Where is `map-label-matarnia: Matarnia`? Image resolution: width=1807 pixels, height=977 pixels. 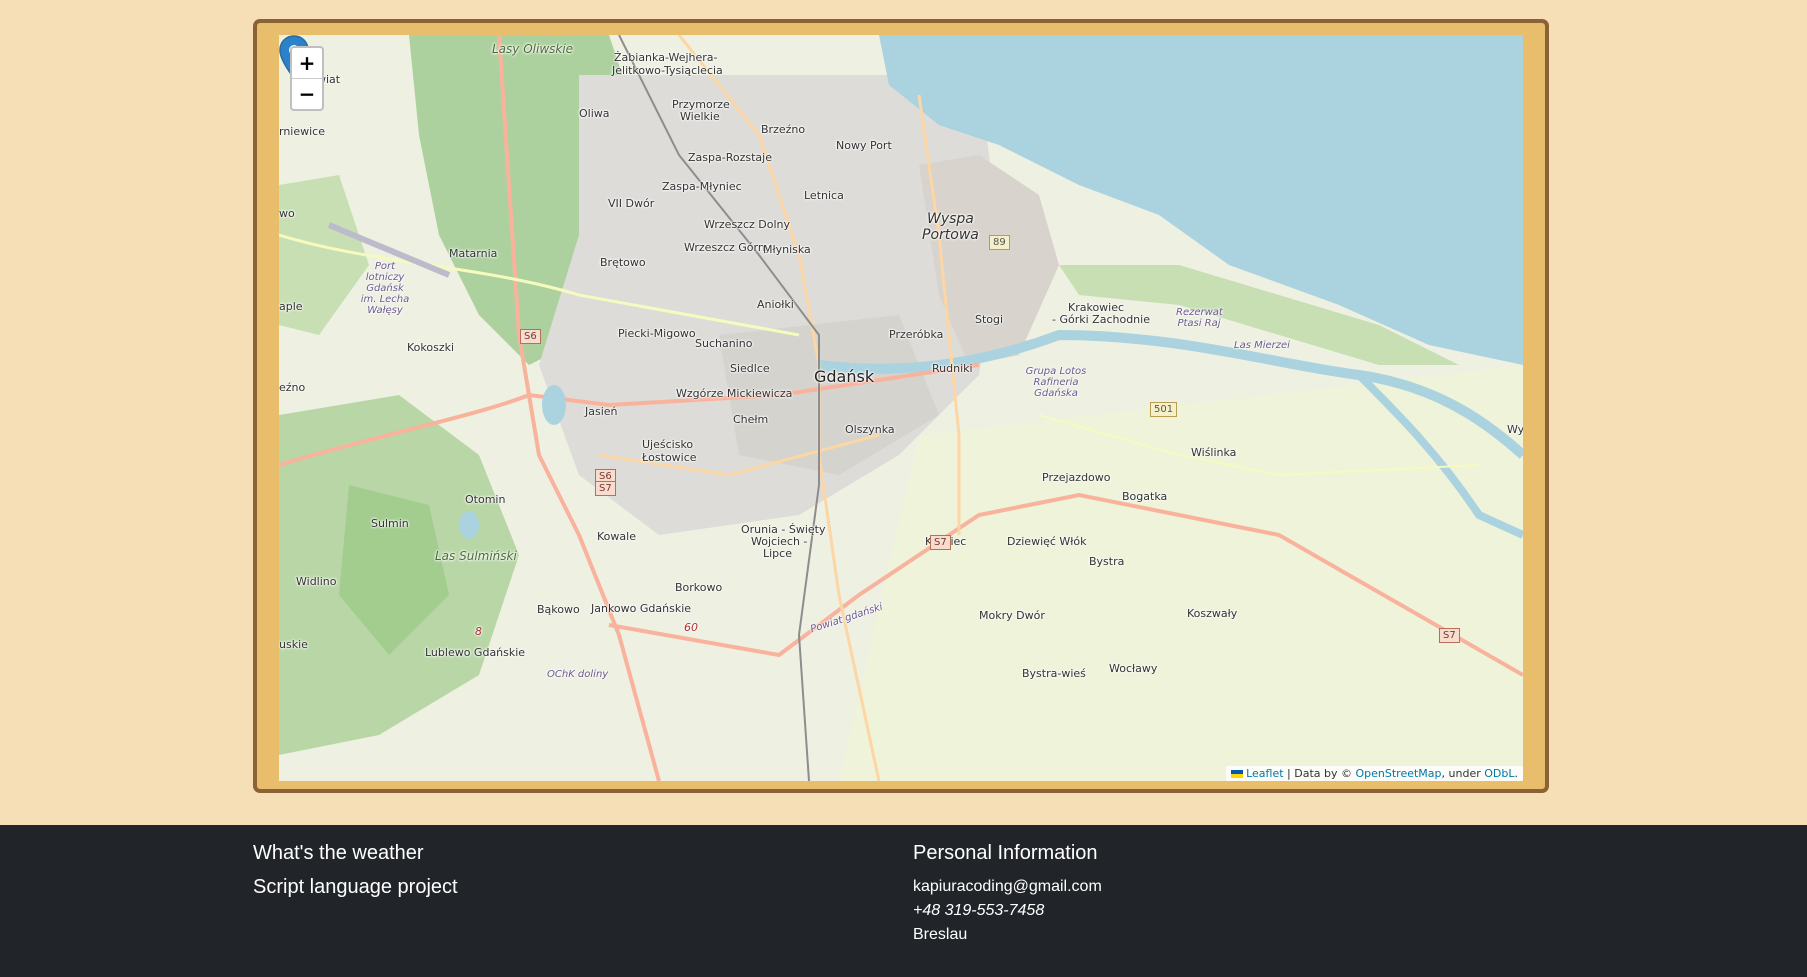 map-label-matarnia: Matarnia is located at coordinates (473, 253).